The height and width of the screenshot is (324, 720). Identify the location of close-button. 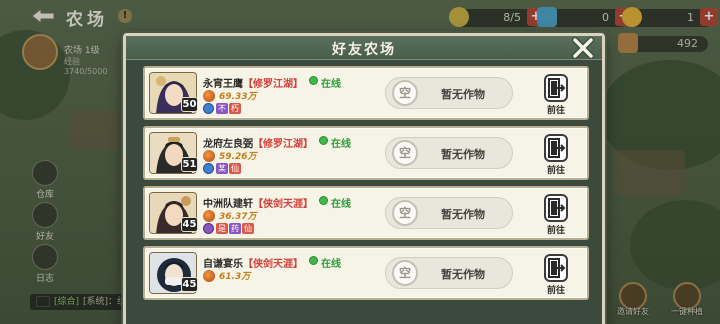
(583, 48).